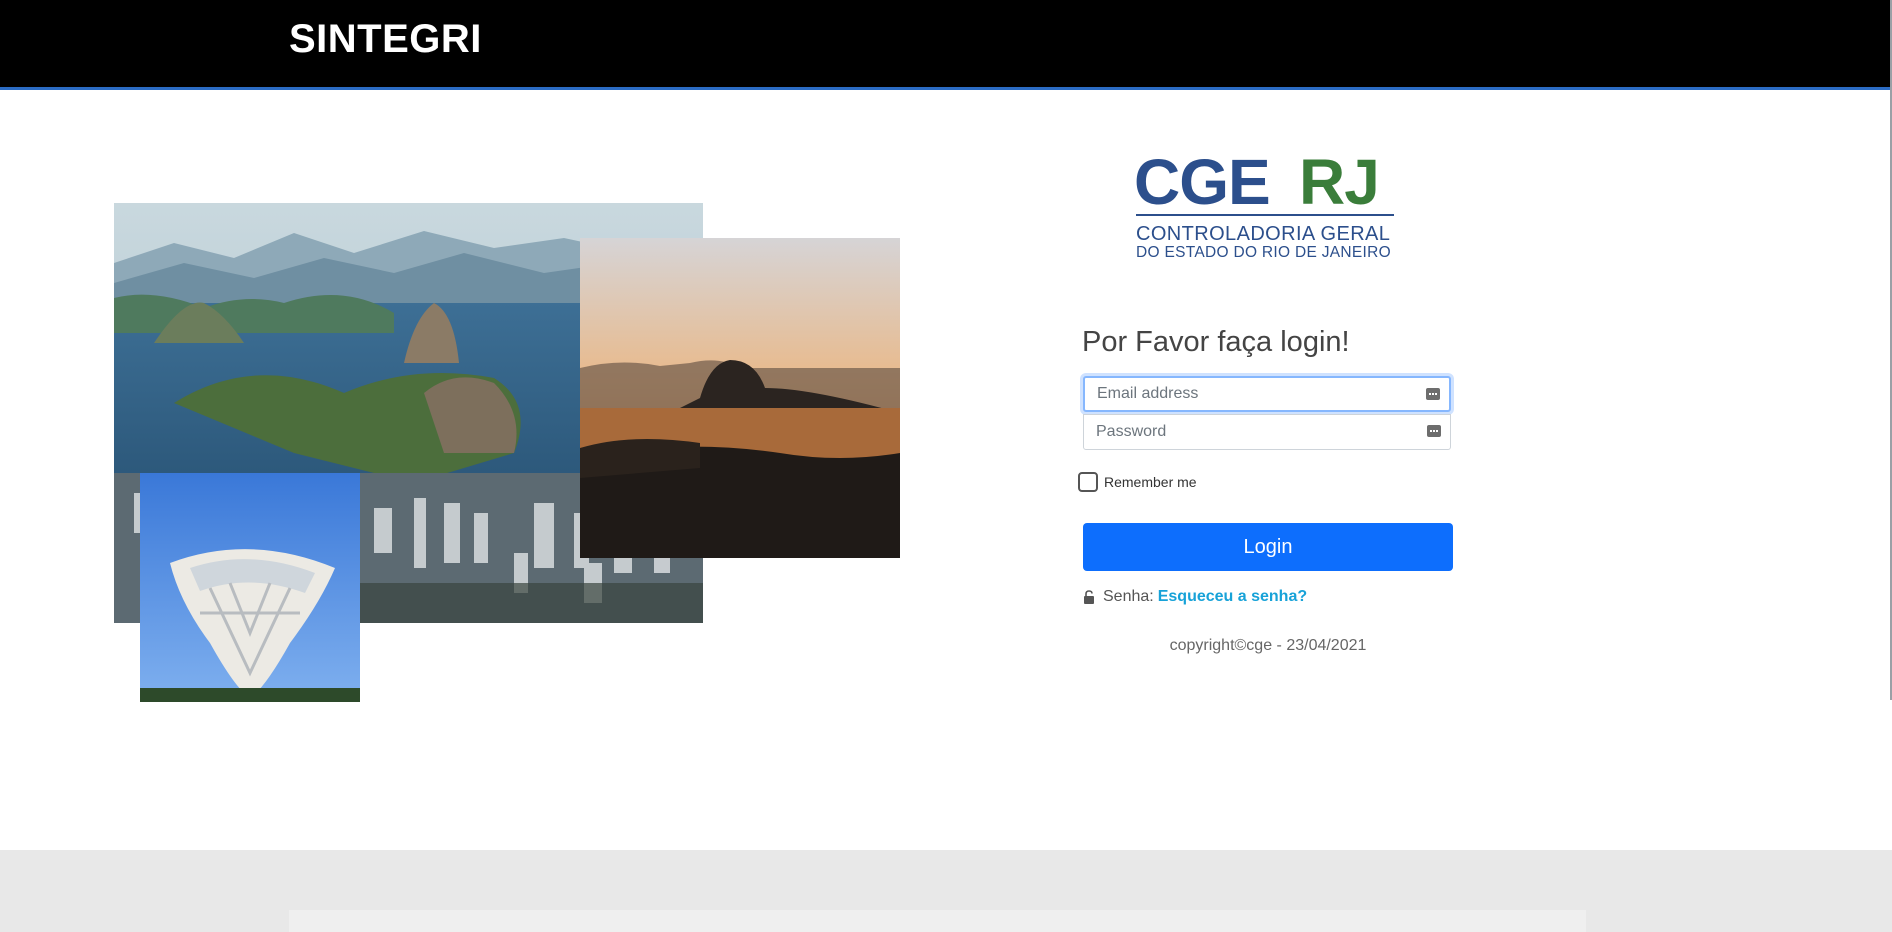 This screenshot has height=932, width=1892. I want to click on remember-me: Remember me, so click(1137, 482).